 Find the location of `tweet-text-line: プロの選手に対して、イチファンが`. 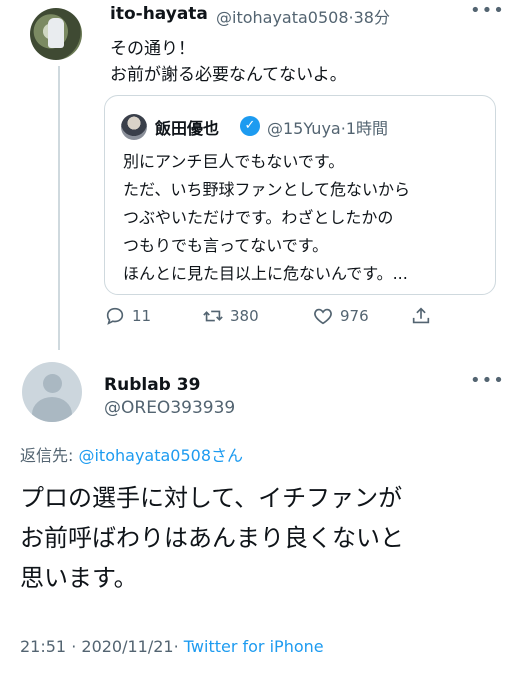

tweet-text-line: プロの選手に対して、イチファンが is located at coordinates (211, 498).